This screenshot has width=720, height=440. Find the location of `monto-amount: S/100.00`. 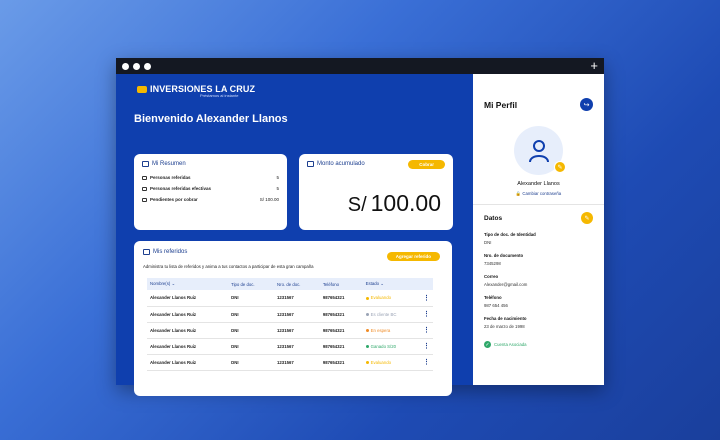

monto-amount: S/100.00 is located at coordinates (394, 203).